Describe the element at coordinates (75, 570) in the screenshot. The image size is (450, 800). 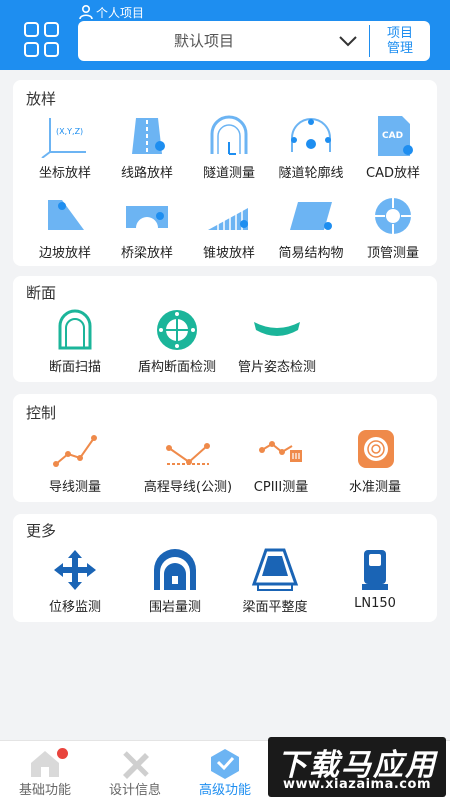
I see `displacement-icon` at that location.